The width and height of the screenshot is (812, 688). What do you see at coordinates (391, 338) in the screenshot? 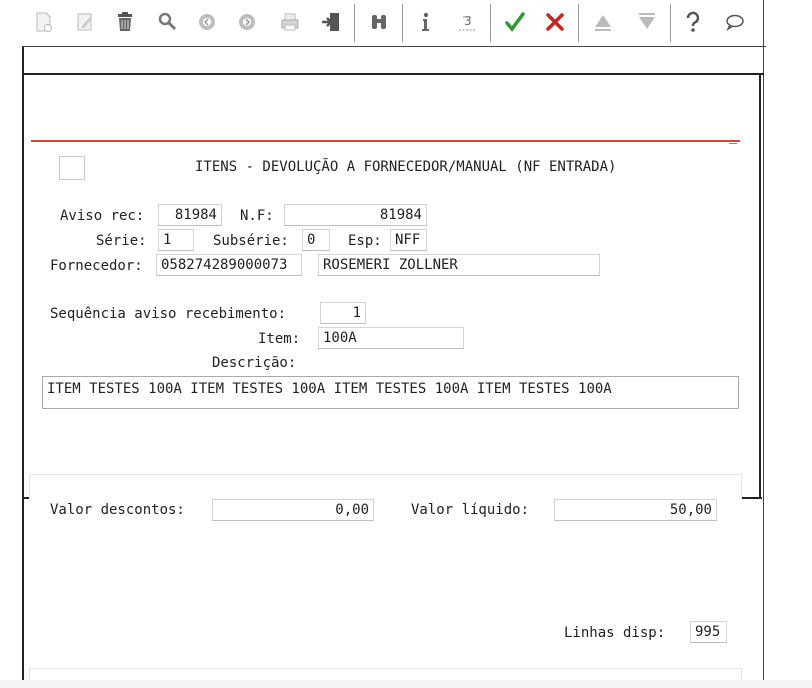
I see `item-field: 100A` at bounding box center [391, 338].